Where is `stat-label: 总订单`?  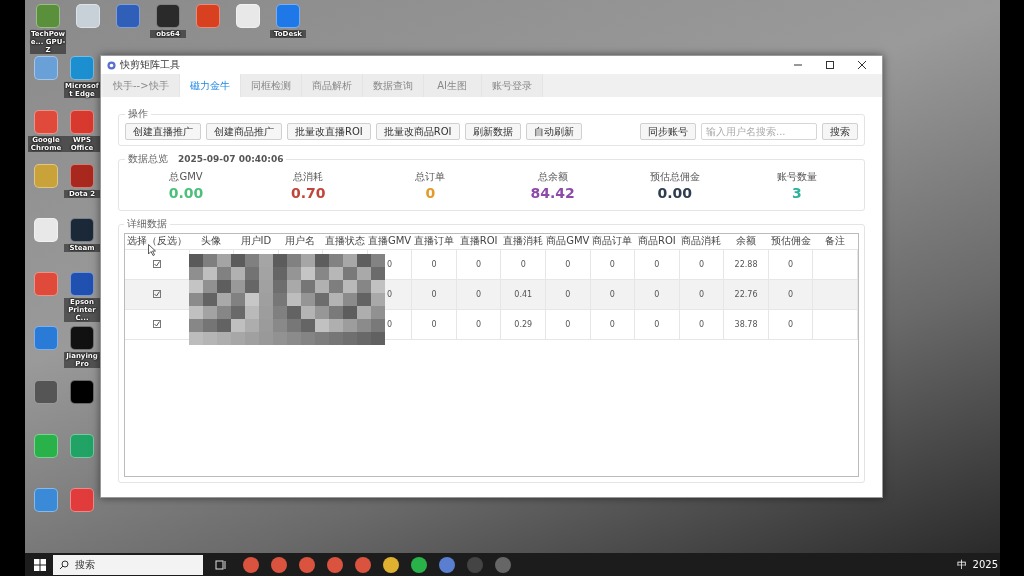 stat-label: 总订单 is located at coordinates (430, 177).